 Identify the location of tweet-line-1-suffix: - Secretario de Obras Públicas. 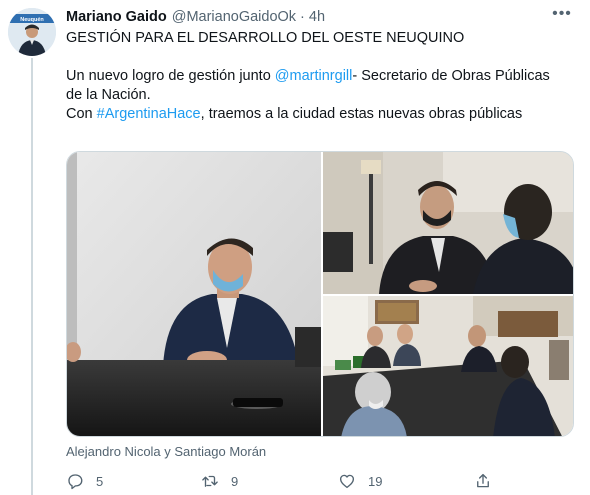
(451, 76).